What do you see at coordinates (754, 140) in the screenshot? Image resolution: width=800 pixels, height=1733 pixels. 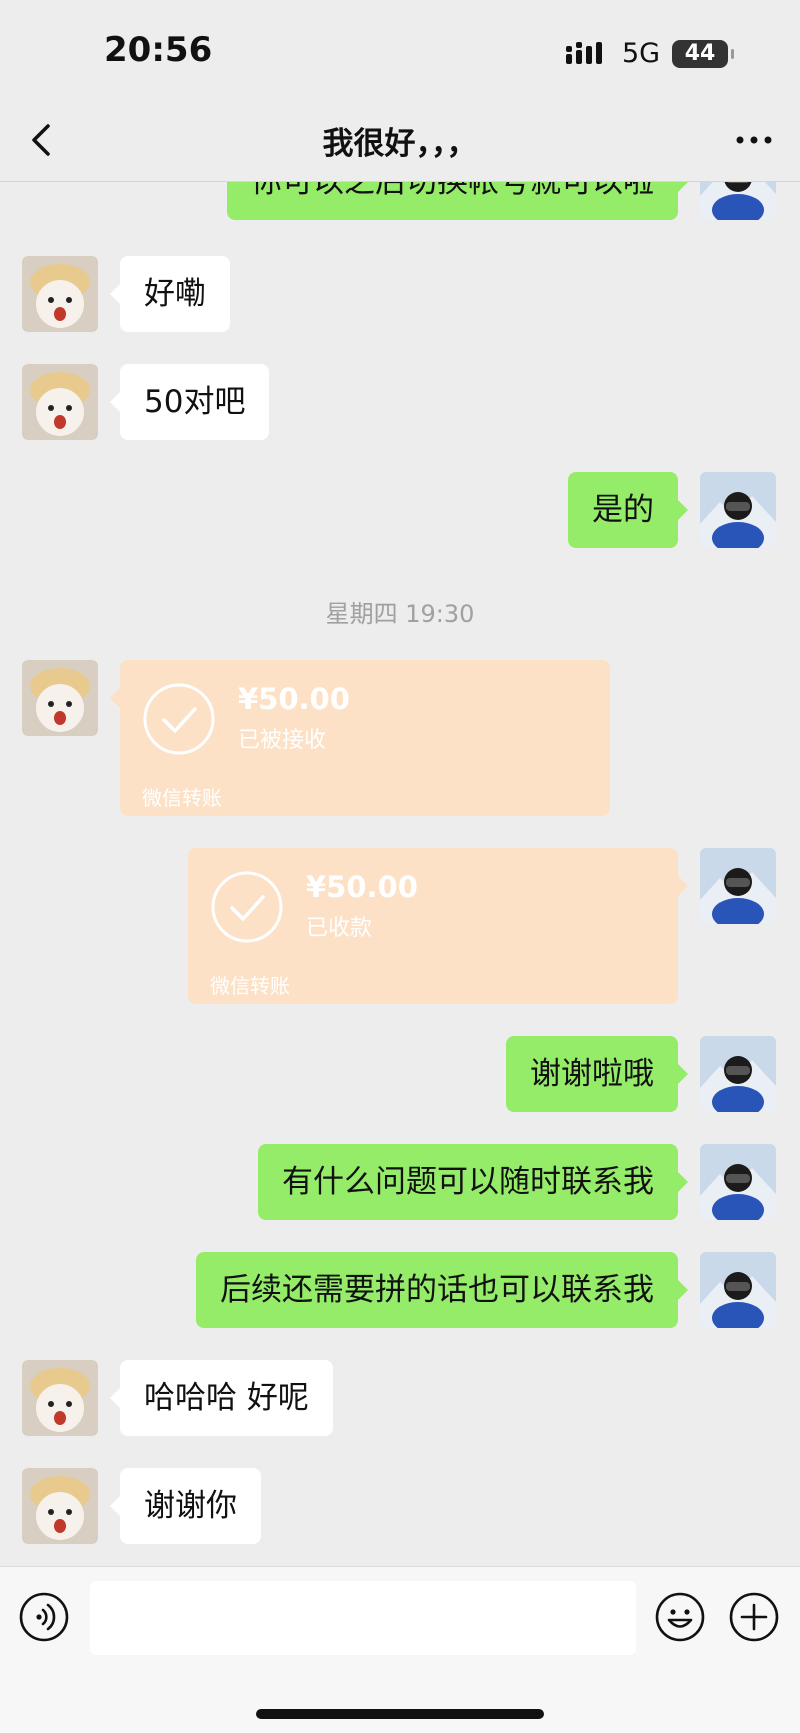 I see `more-icon` at bounding box center [754, 140].